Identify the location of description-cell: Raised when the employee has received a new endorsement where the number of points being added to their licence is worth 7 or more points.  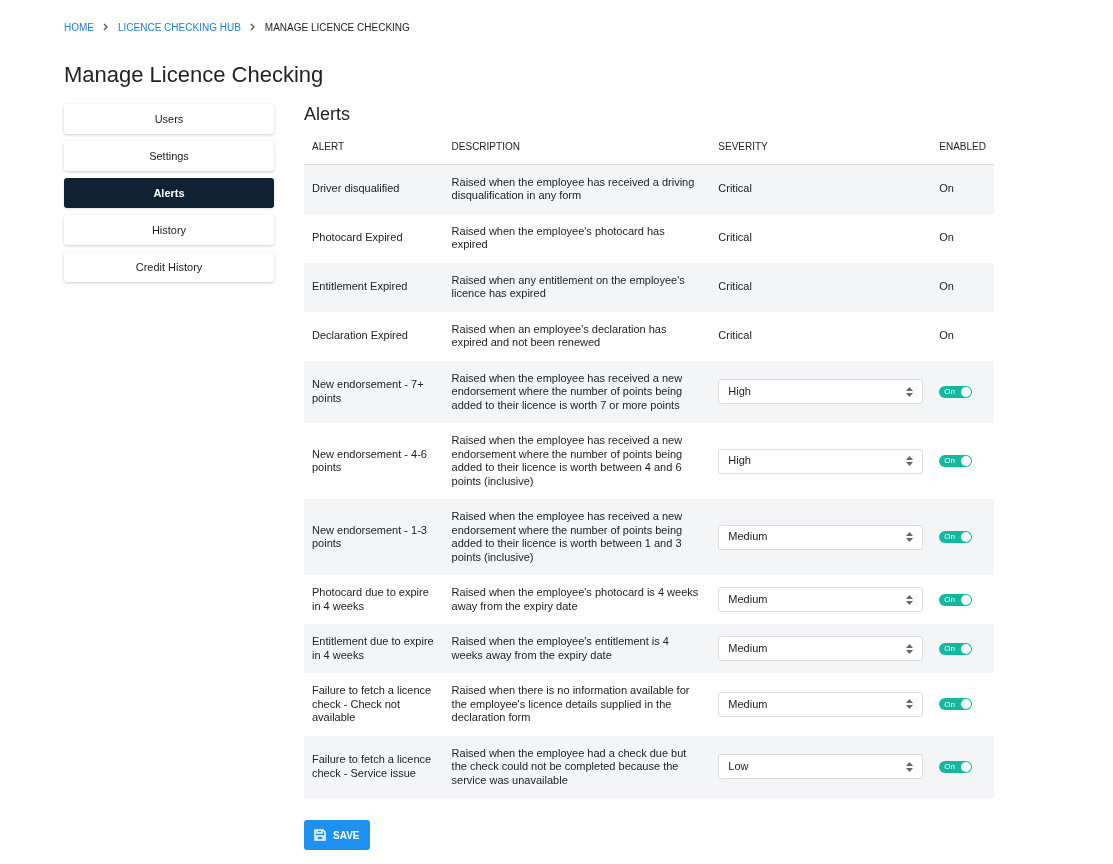
(577, 391).